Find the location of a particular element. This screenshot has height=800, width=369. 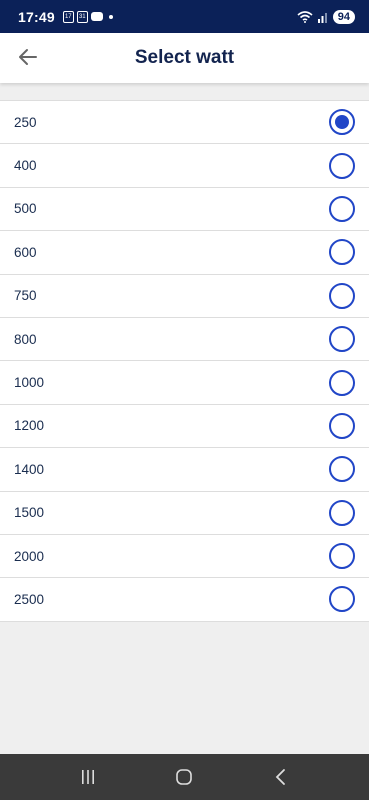

watt-option-250: 250 is located at coordinates (184, 123).